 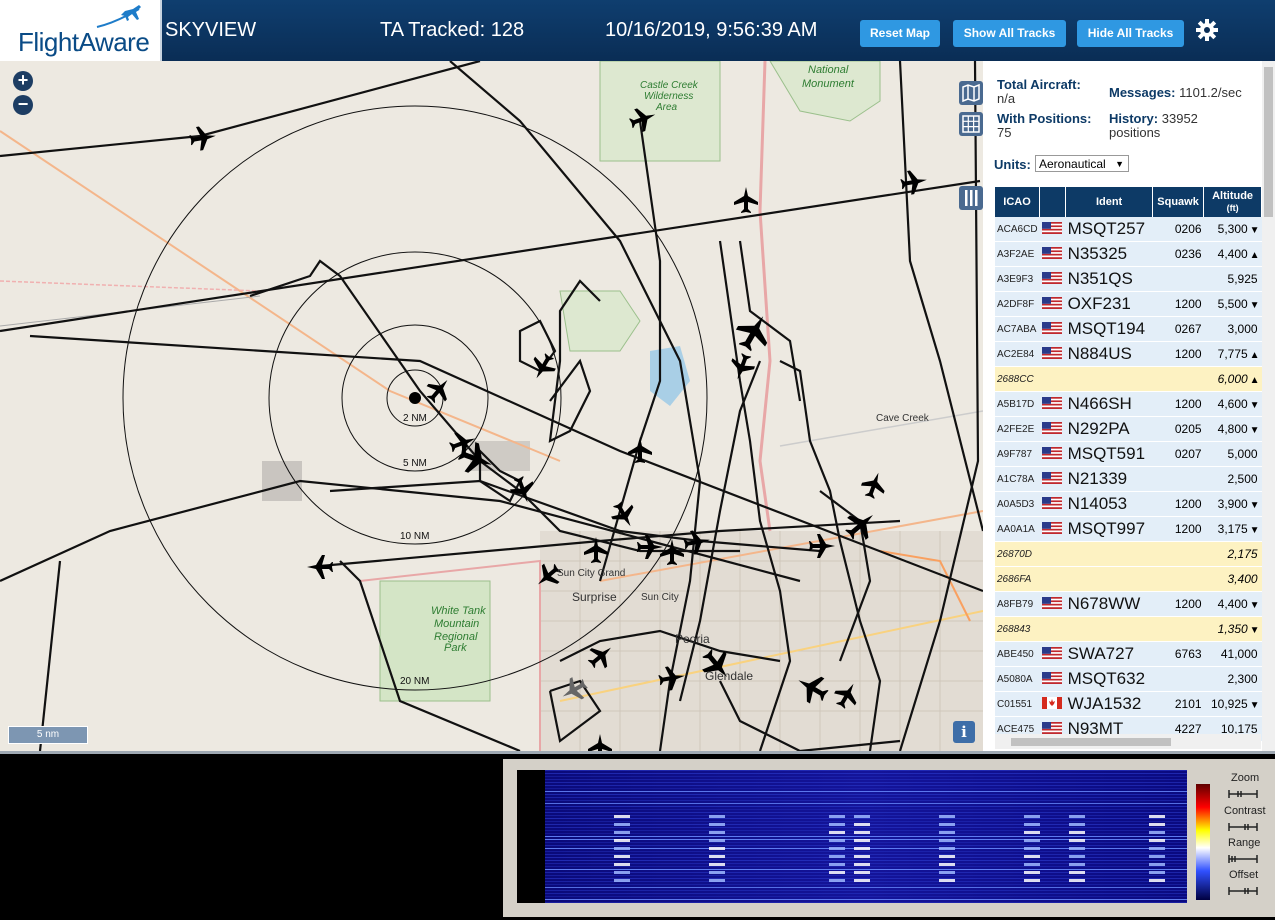 What do you see at coordinates (1232, 604) in the screenshot?
I see `altitude-value: 4,400` at bounding box center [1232, 604].